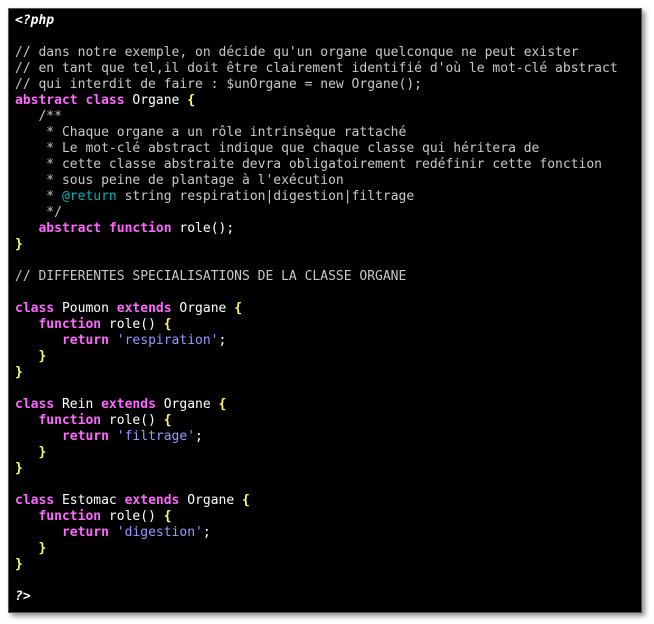  I want to click on code-line: ?>, so click(316, 597).